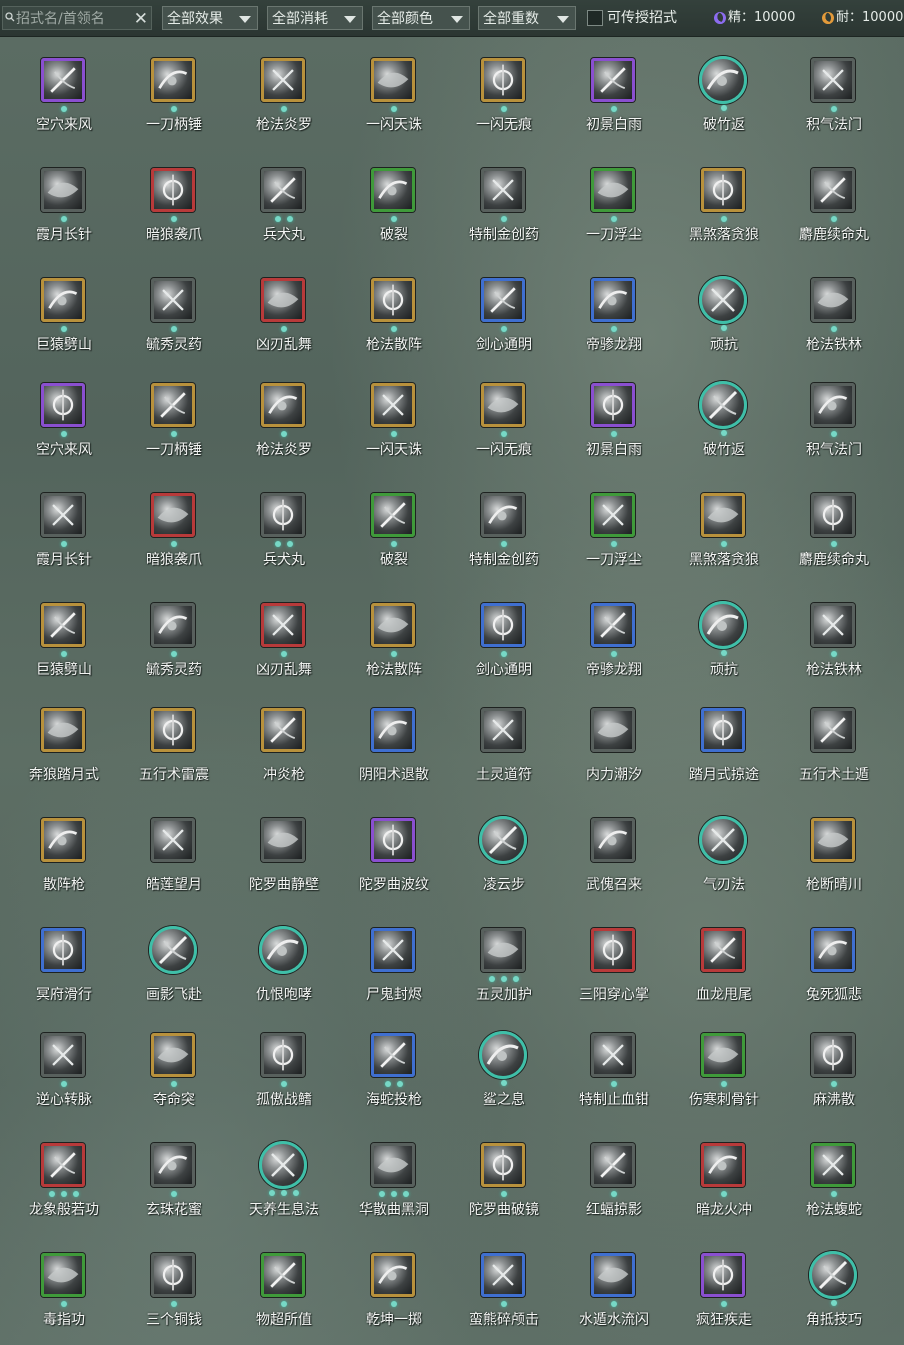  I want to click on skill-slot: 阴阳术退散, so click(394, 742).